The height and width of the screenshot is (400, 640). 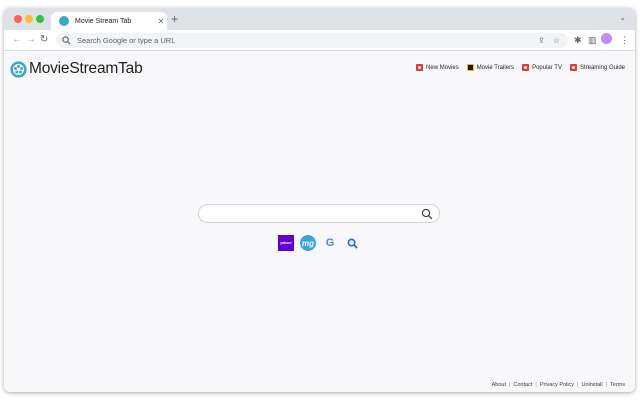 I want to click on site-logo: MovieStreamTab, so click(x=76, y=69).